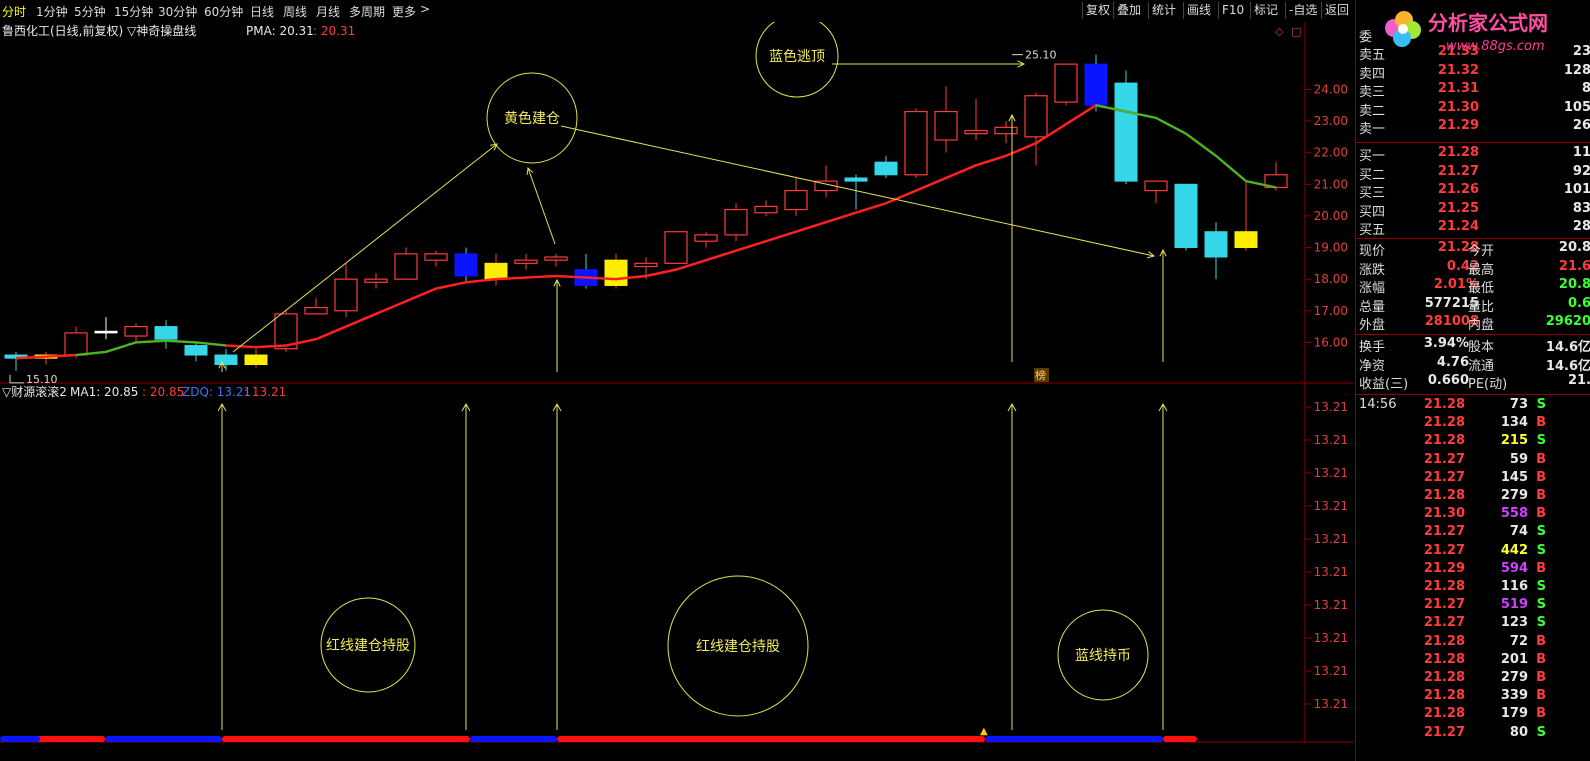 Image resolution: width=1590 pixels, height=761 pixels. What do you see at coordinates (1473, 588) in the screenshot?
I see `trade-tick-row: 21.28 116 S` at bounding box center [1473, 588].